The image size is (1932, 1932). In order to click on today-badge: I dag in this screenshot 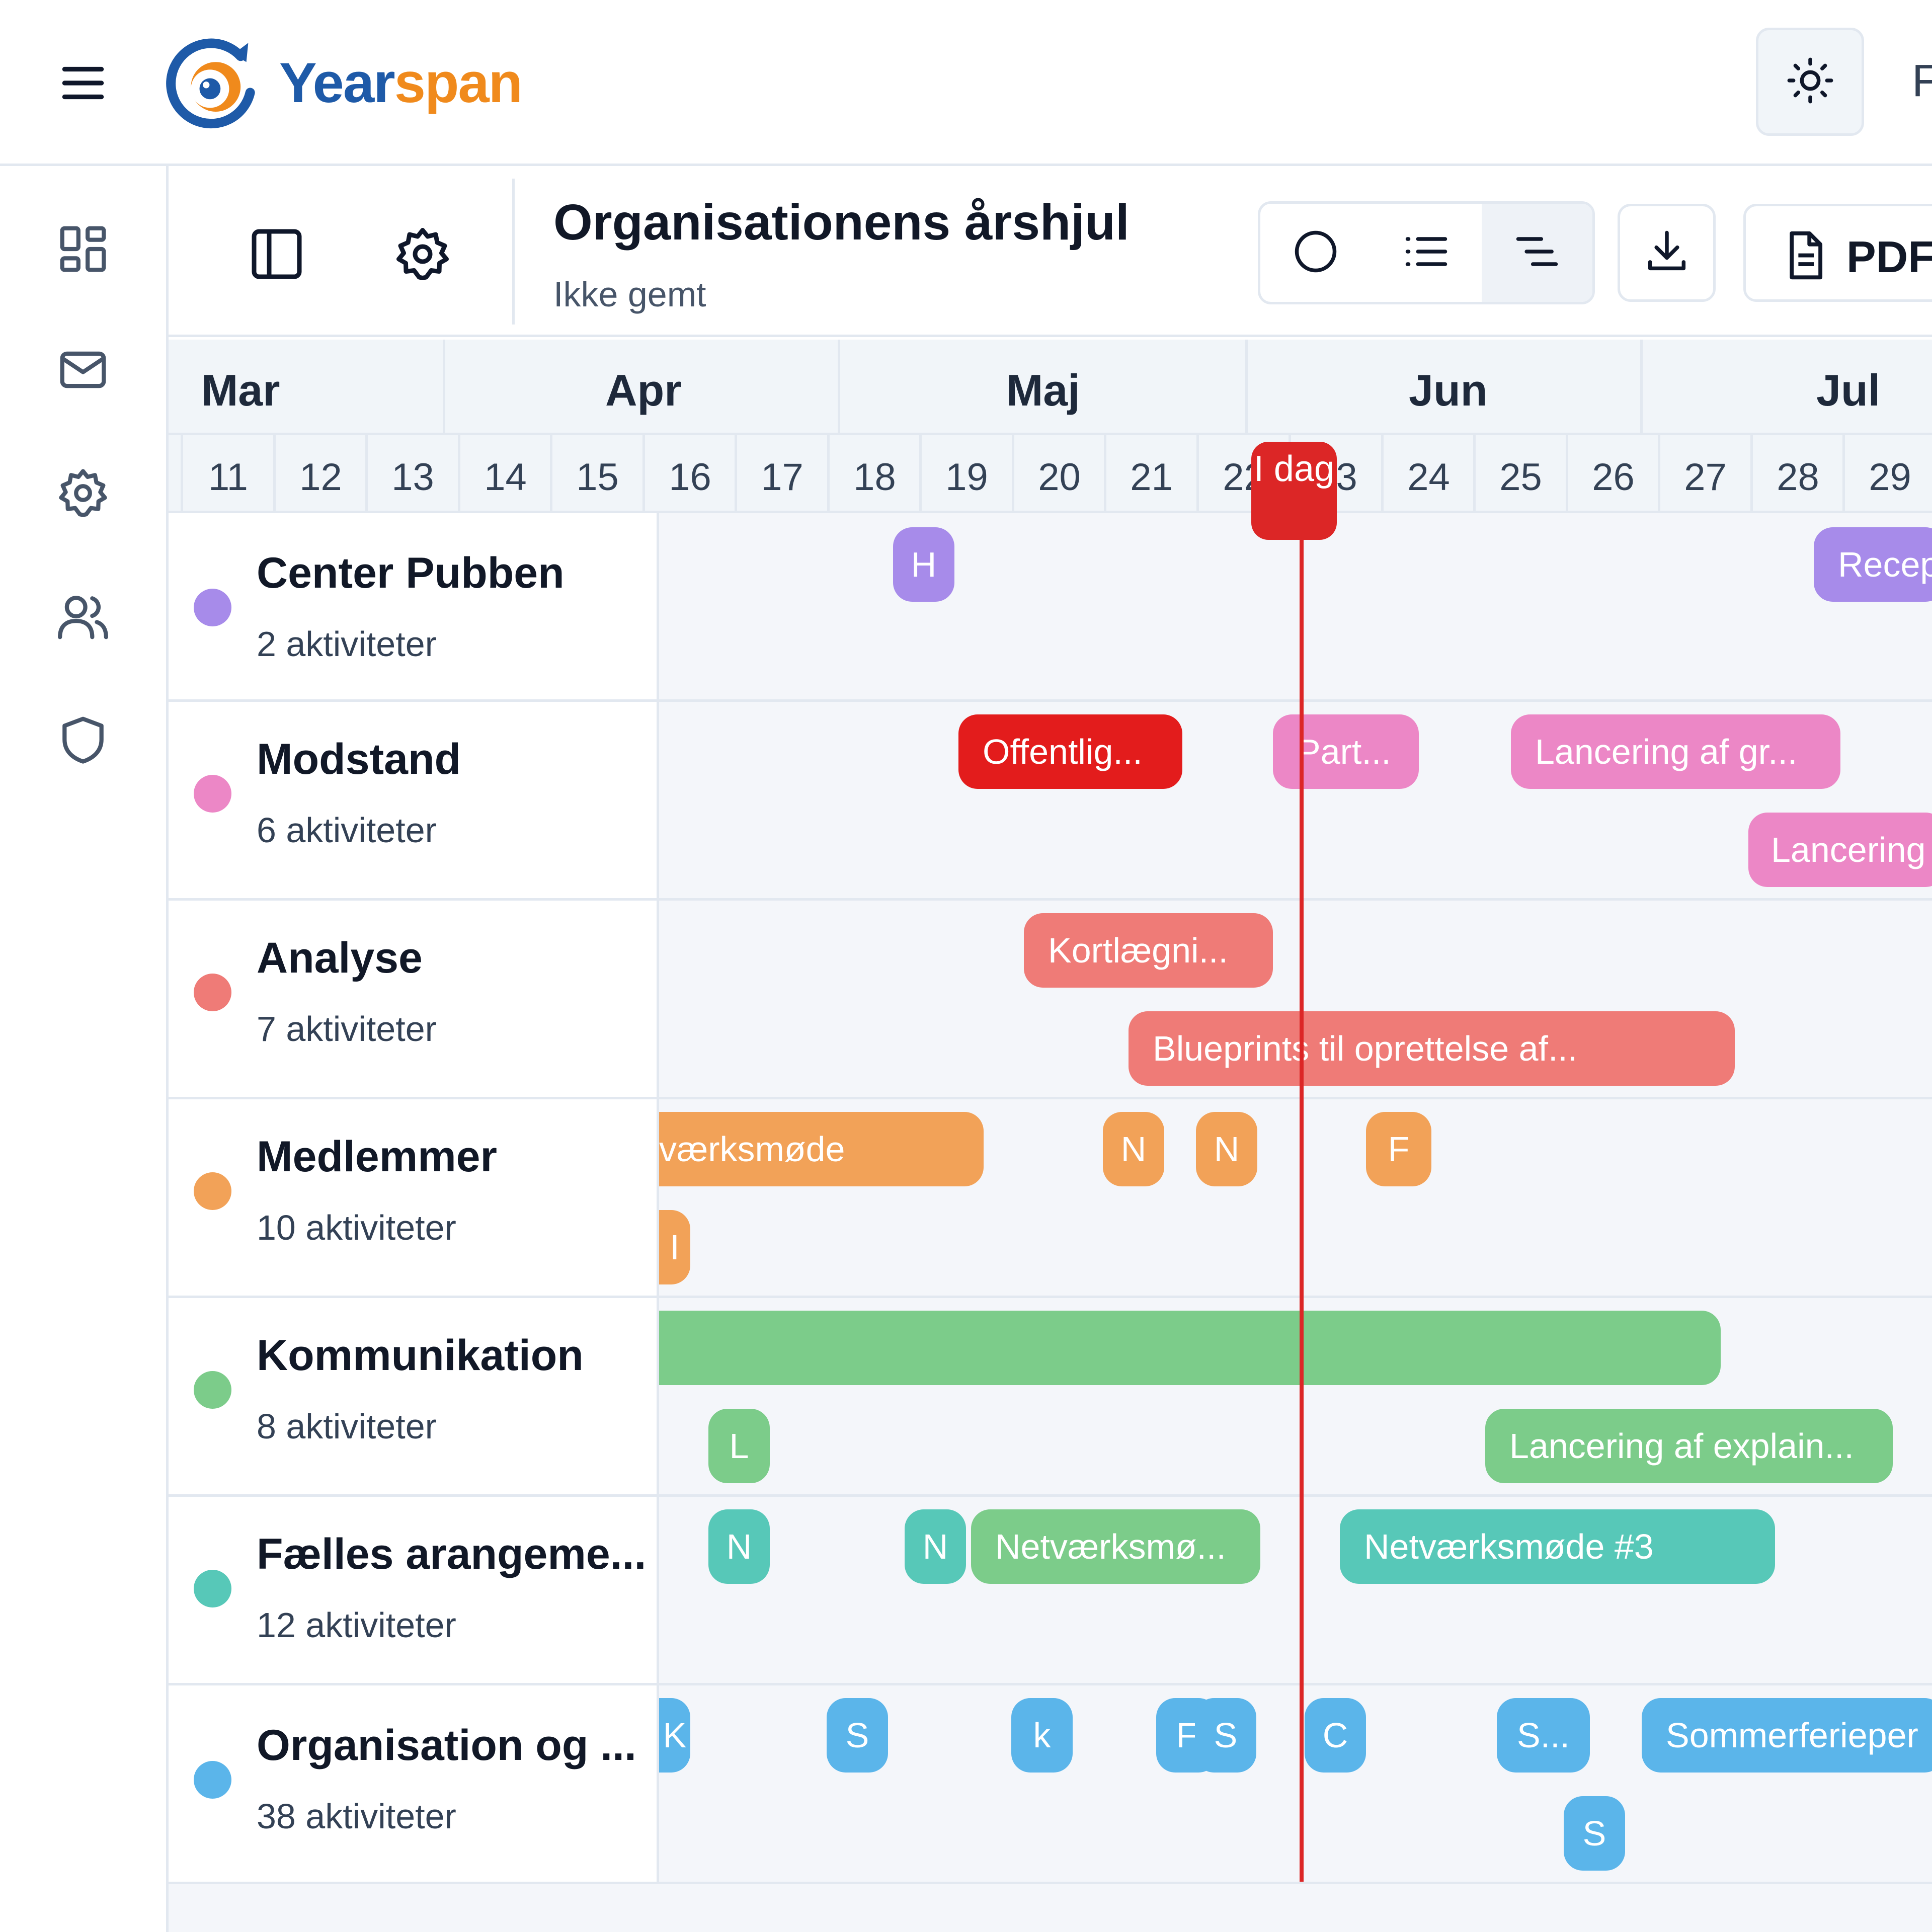, I will do `click(1294, 491)`.